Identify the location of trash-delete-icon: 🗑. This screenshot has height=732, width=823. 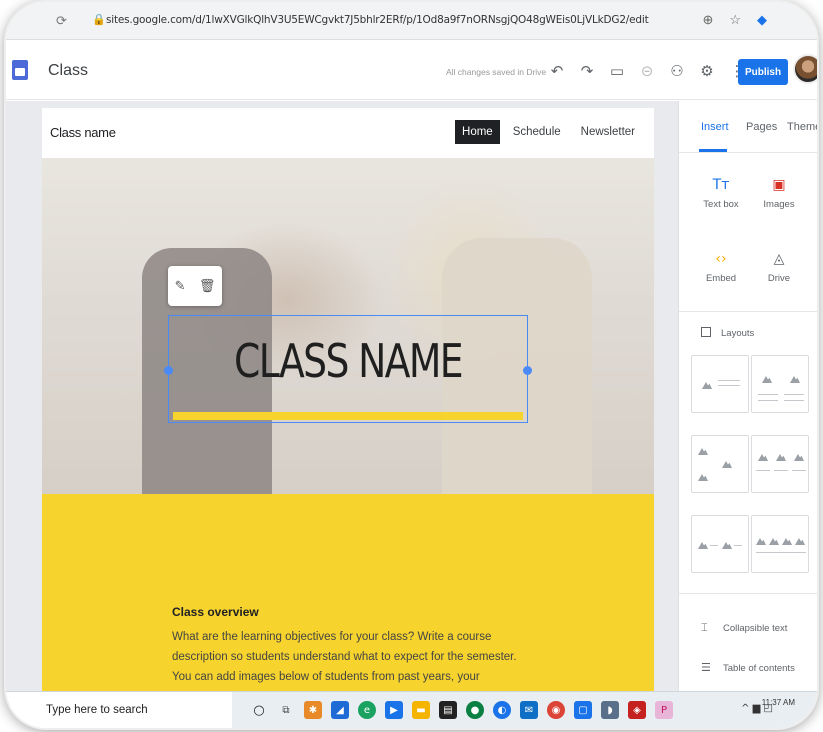
(207, 286).